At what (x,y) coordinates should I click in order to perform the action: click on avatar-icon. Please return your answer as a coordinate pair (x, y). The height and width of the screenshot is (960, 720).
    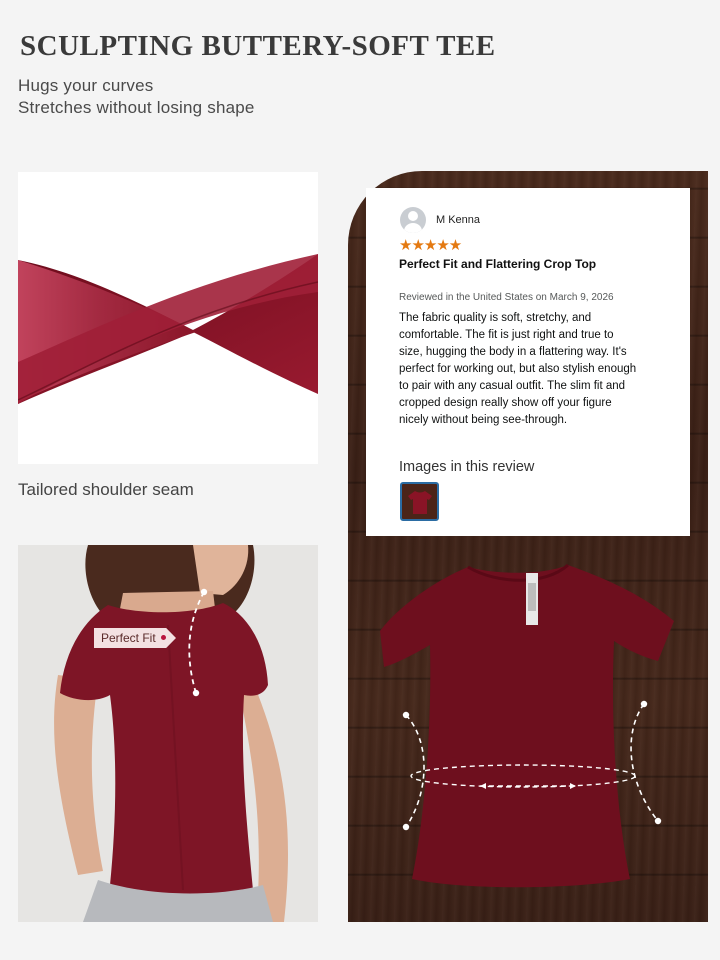
    Looking at the image, I should click on (413, 220).